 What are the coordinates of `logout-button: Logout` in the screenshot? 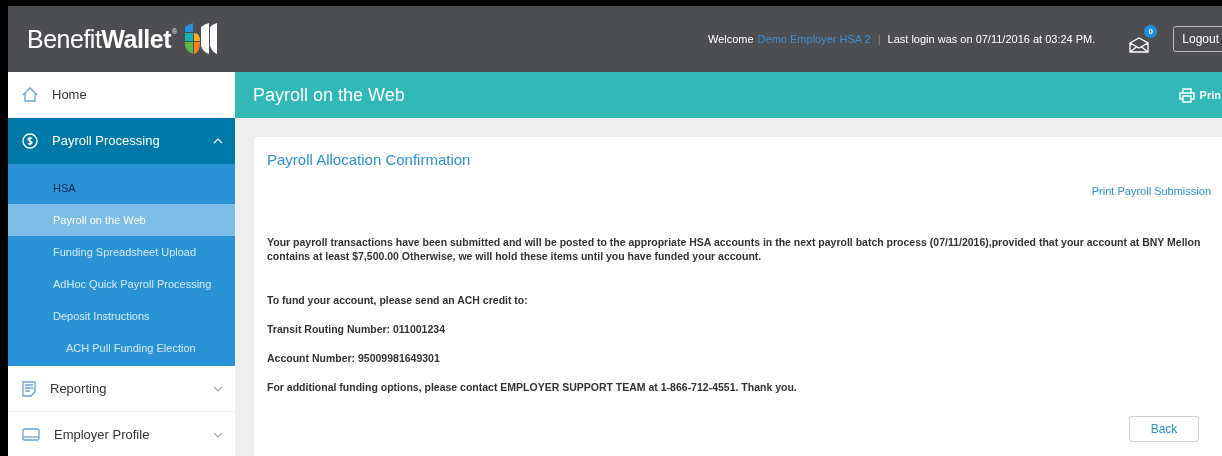 It's located at (1197, 39).